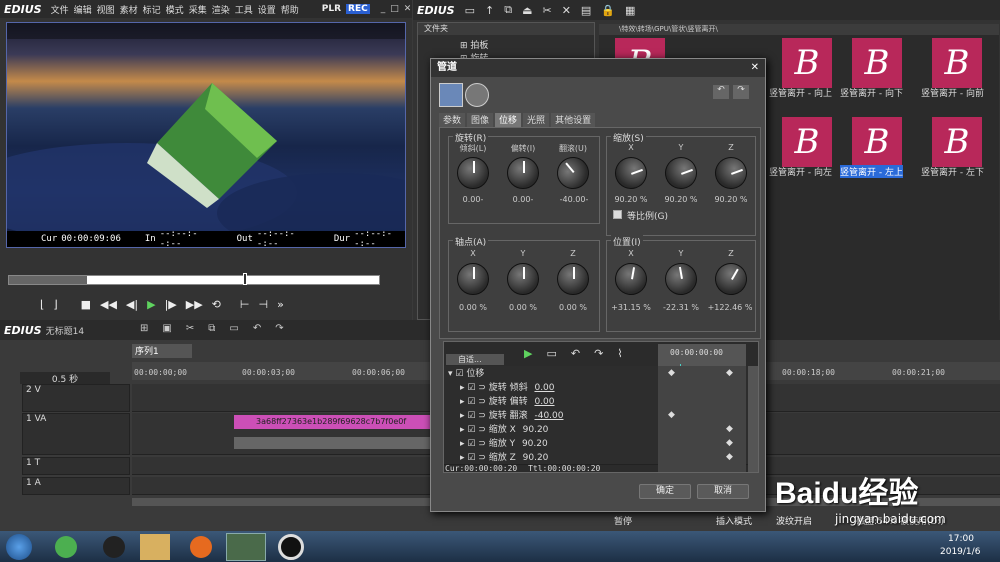  Describe the element at coordinates (631, 173) in the screenshot. I see `scale-x-knob` at that location.